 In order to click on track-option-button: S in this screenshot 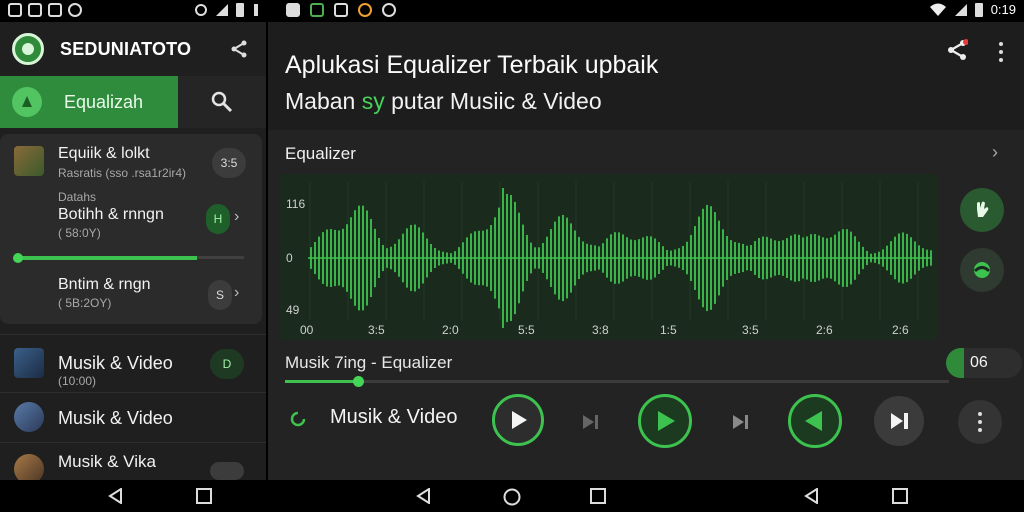, I will do `click(220, 295)`.